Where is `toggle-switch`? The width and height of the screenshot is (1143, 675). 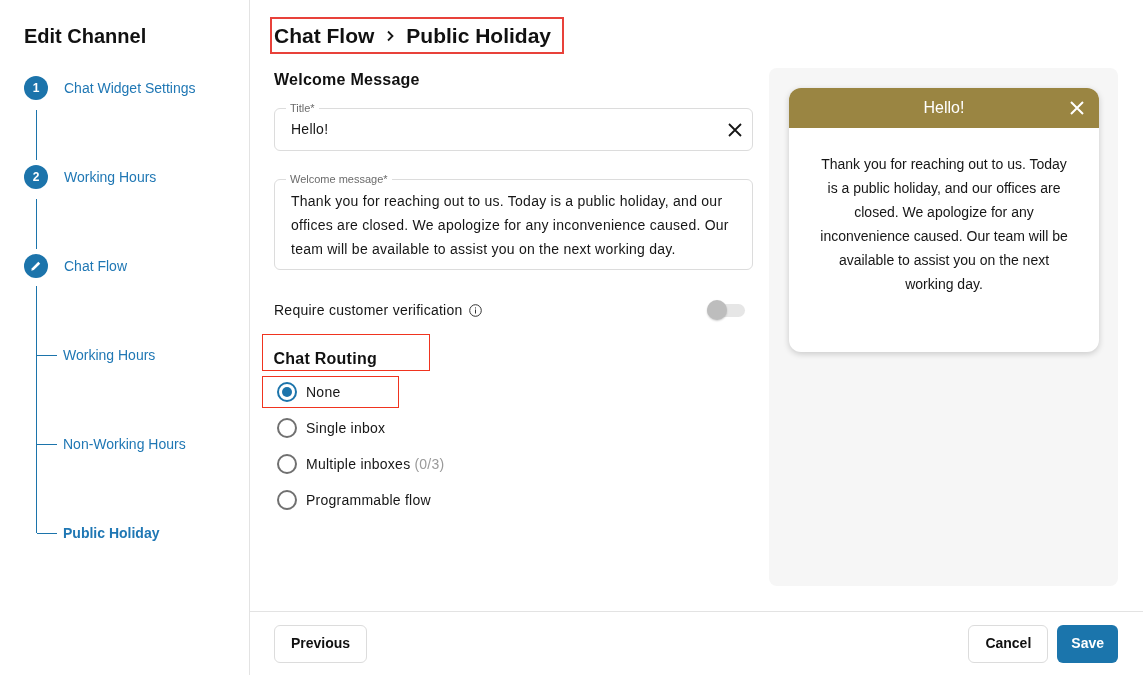
toggle-switch is located at coordinates (726, 310).